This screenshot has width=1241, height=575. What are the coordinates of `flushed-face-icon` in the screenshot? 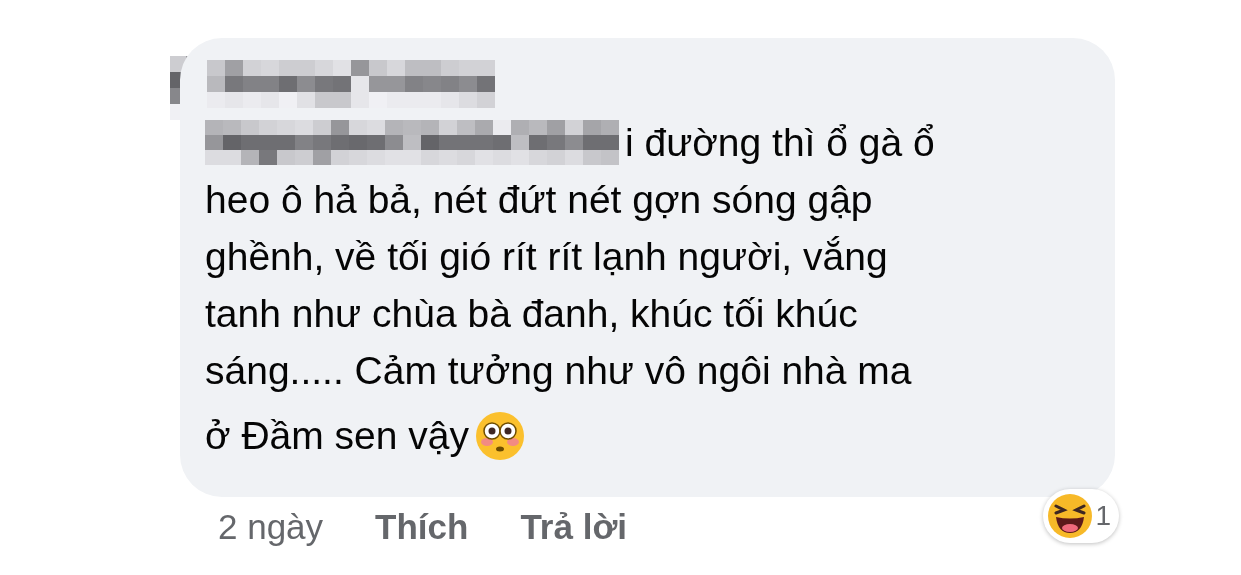 It's located at (500, 436).